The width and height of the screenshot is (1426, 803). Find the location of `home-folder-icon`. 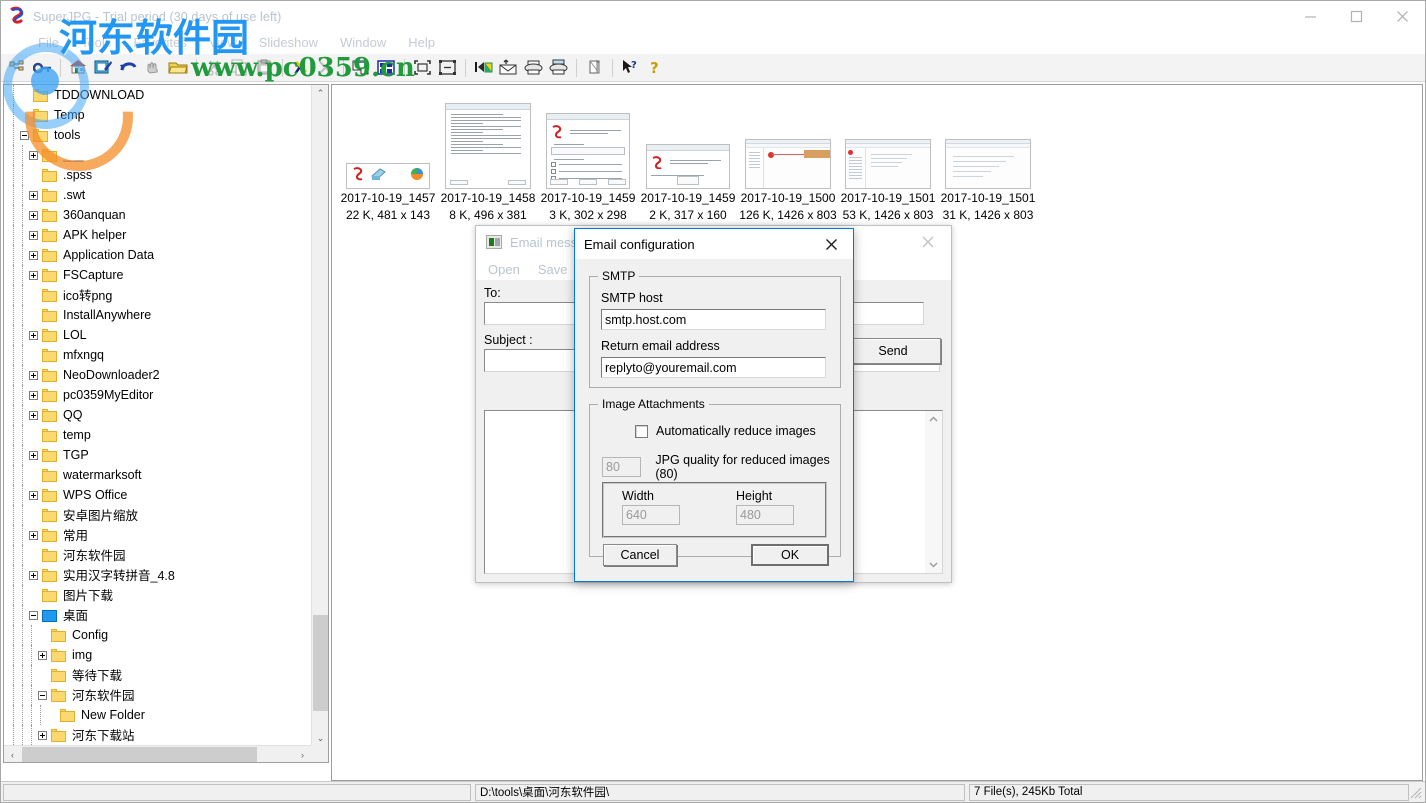

home-folder-icon is located at coordinates (78, 68).